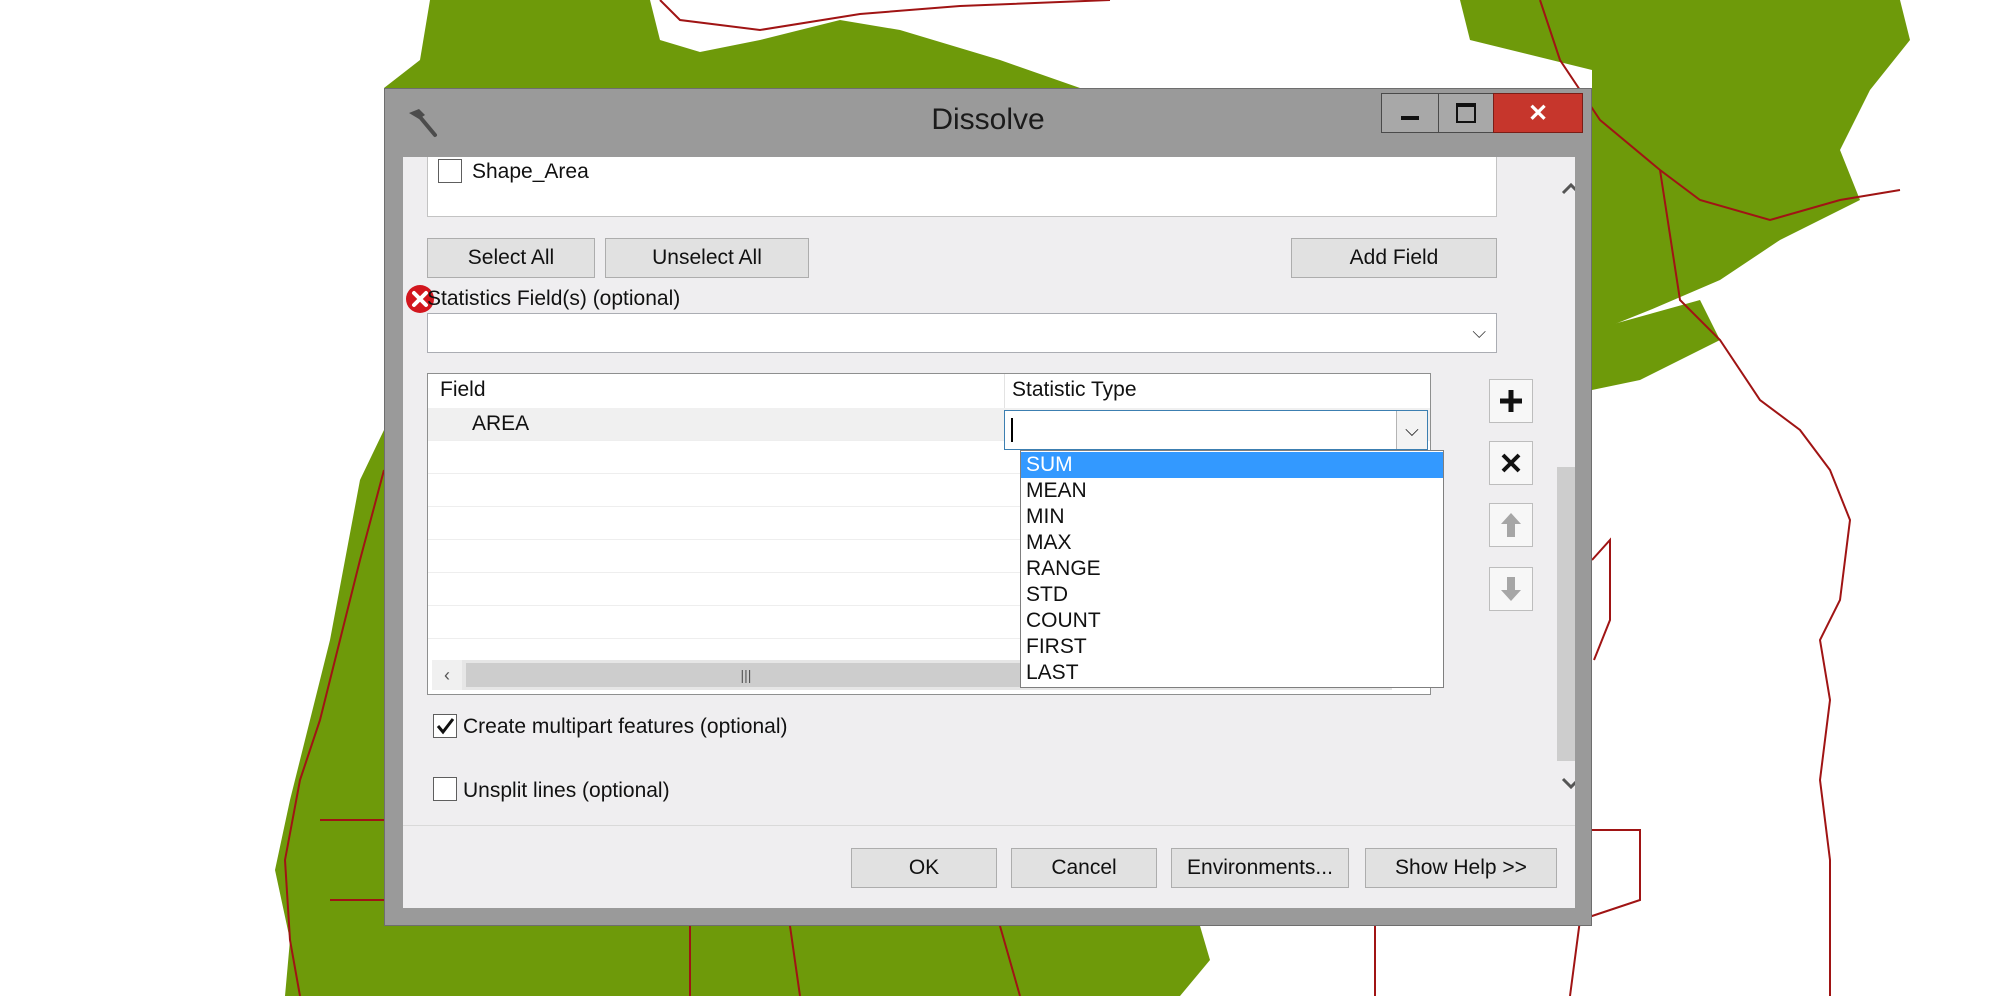 This screenshot has height=996, width=2008. Describe the element at coordinates (1004, 391) in the screenshot. I see `column-divider` at that location.